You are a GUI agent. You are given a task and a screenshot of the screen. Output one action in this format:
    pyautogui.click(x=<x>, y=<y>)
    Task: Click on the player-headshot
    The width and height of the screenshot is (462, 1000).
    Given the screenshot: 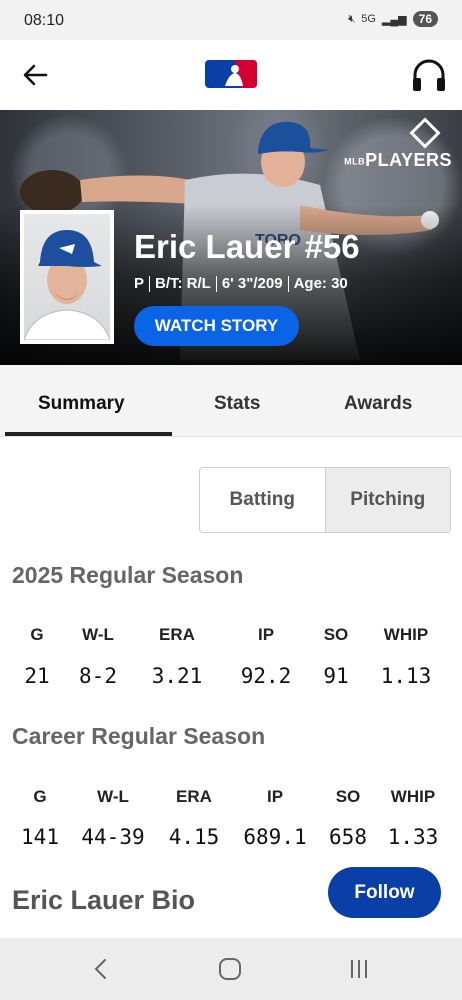 What is the action you would take?
    pyautogui.click(x=67, y=277)
    